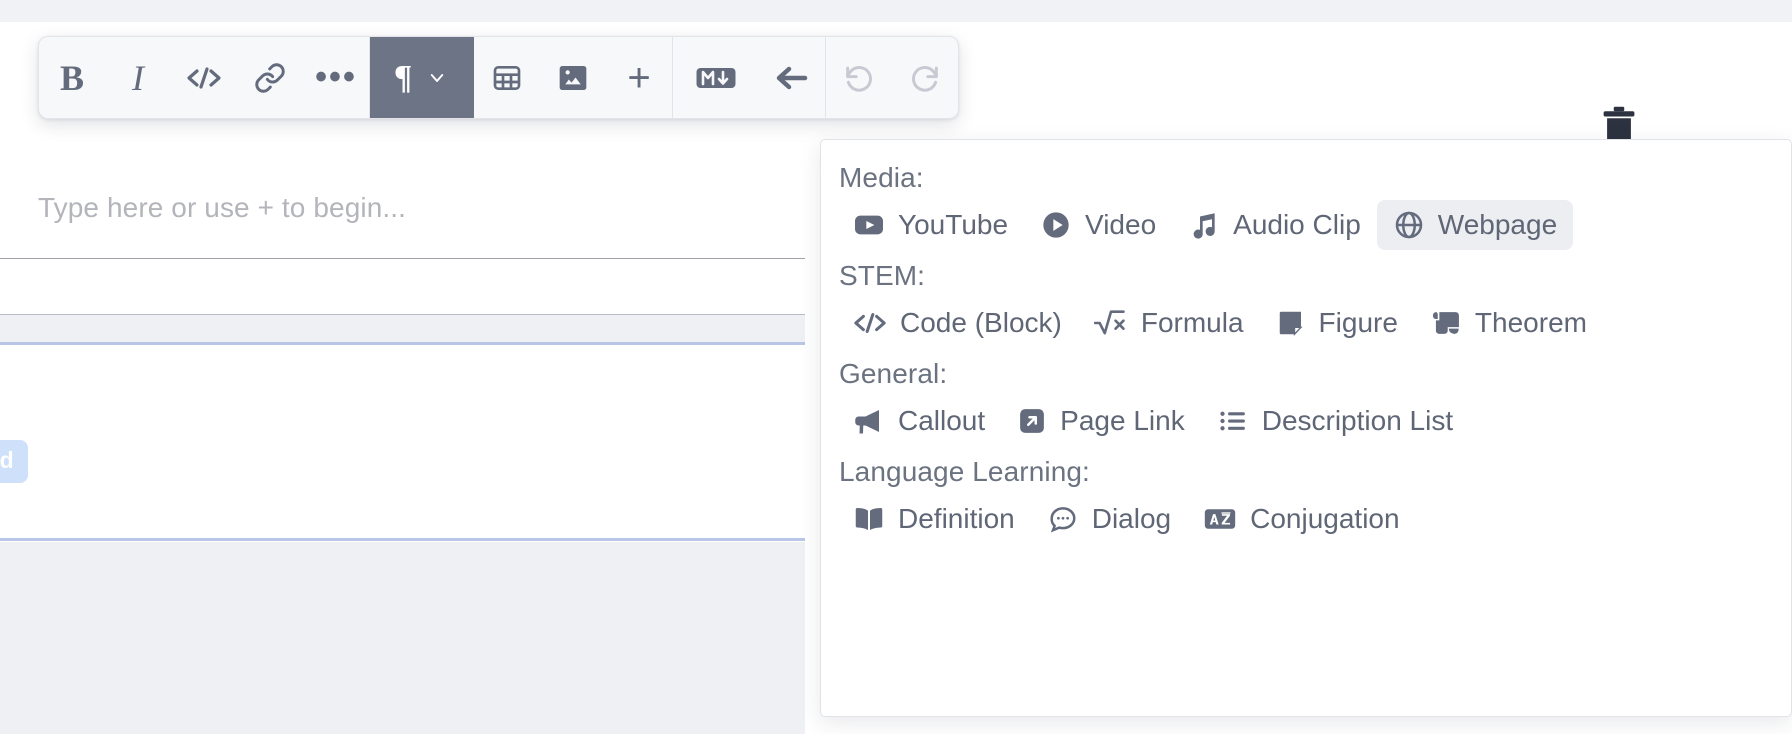  What do you see at coordinates (1325, 518) in the screenshot?
I see `insert-item-label: Conjugation` at bounding box center [1325, 518].